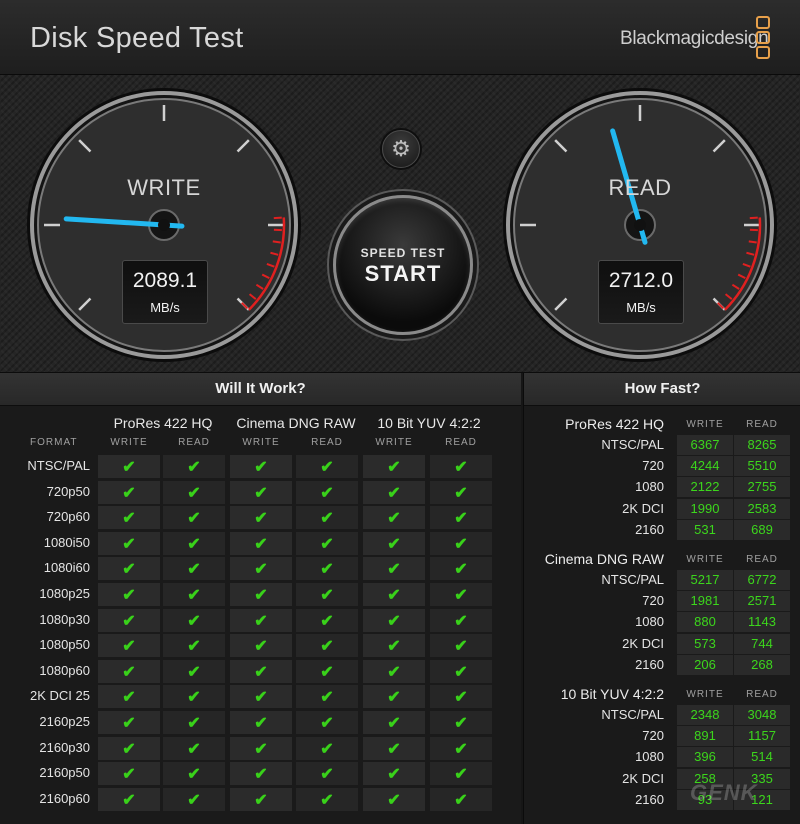 This screenshot has height=824, width=800. I want to click on how-fast-title: How Fast?, so click(662, 389).